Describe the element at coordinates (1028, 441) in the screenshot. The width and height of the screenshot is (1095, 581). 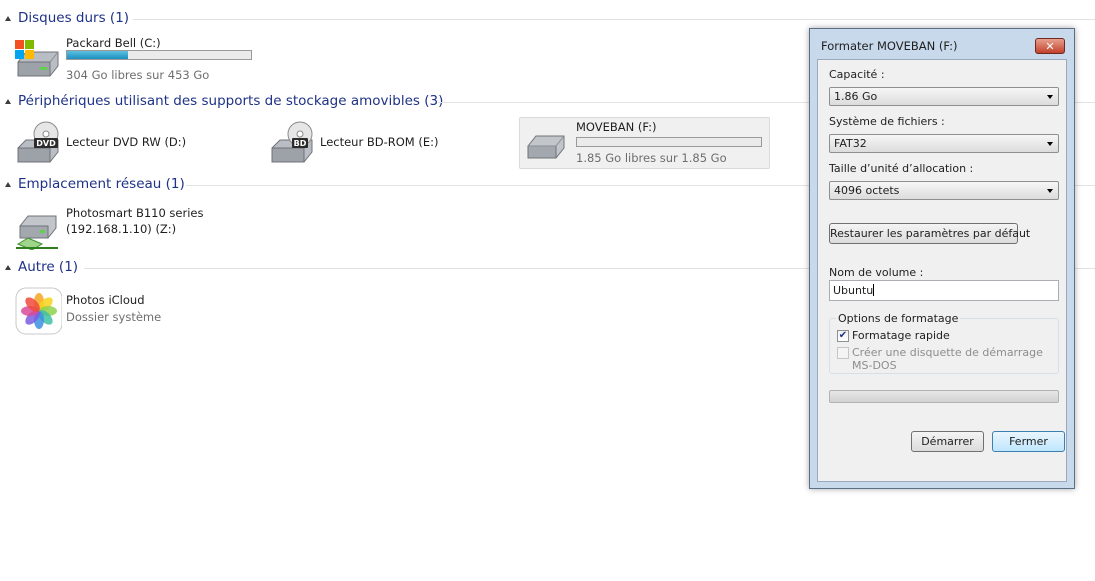
I see `close-dialog-button: Fermer` at that location.